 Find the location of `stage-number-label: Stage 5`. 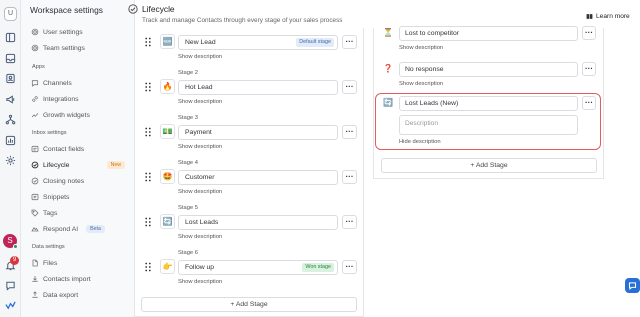

stage-number-label: Stage 5 is located at coordinates (188, 208).